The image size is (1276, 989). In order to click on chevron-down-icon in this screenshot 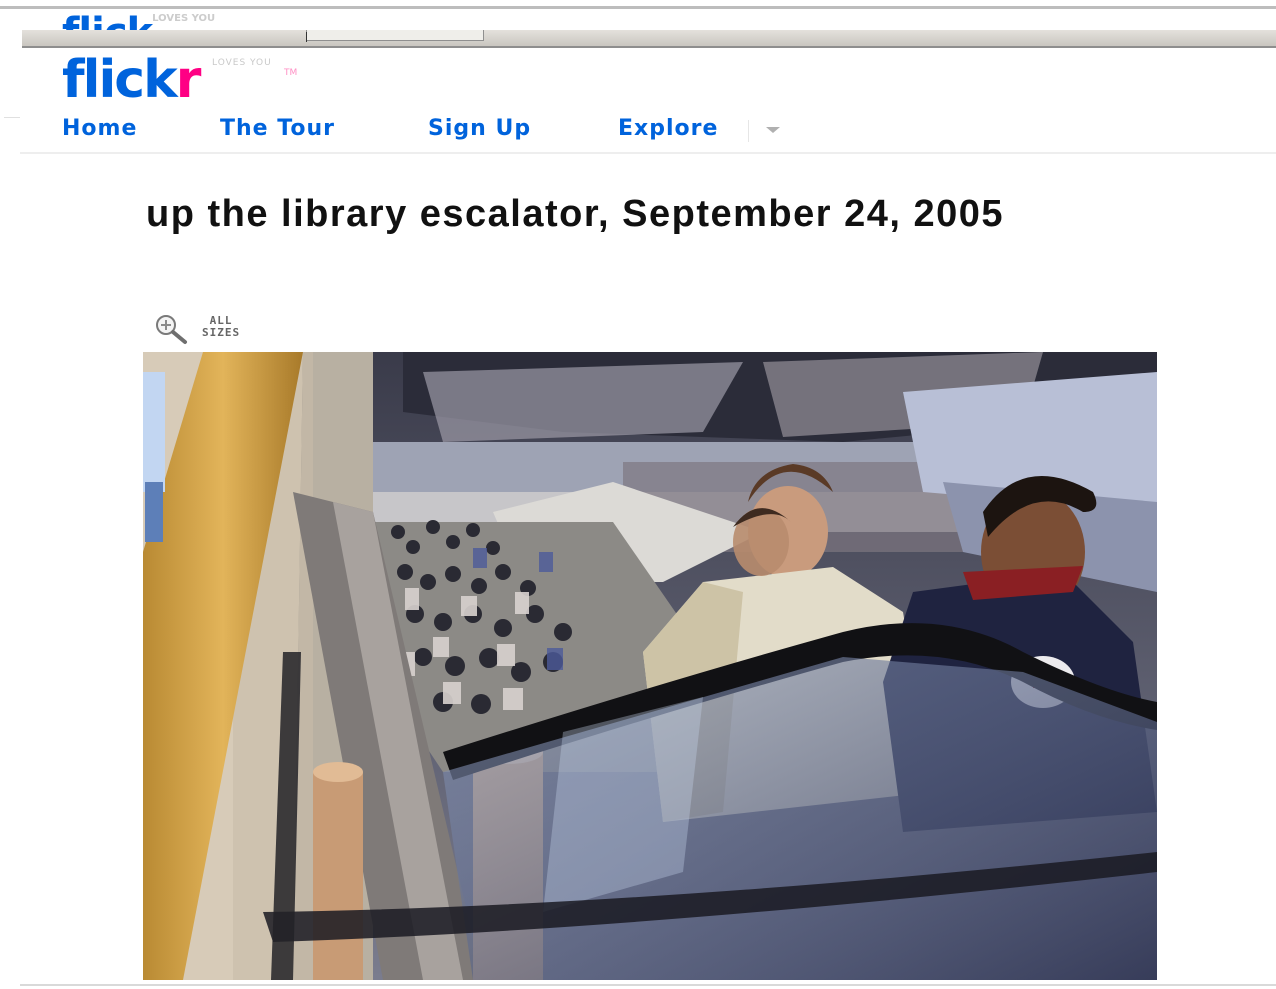, I will do `click(773, 130)`.